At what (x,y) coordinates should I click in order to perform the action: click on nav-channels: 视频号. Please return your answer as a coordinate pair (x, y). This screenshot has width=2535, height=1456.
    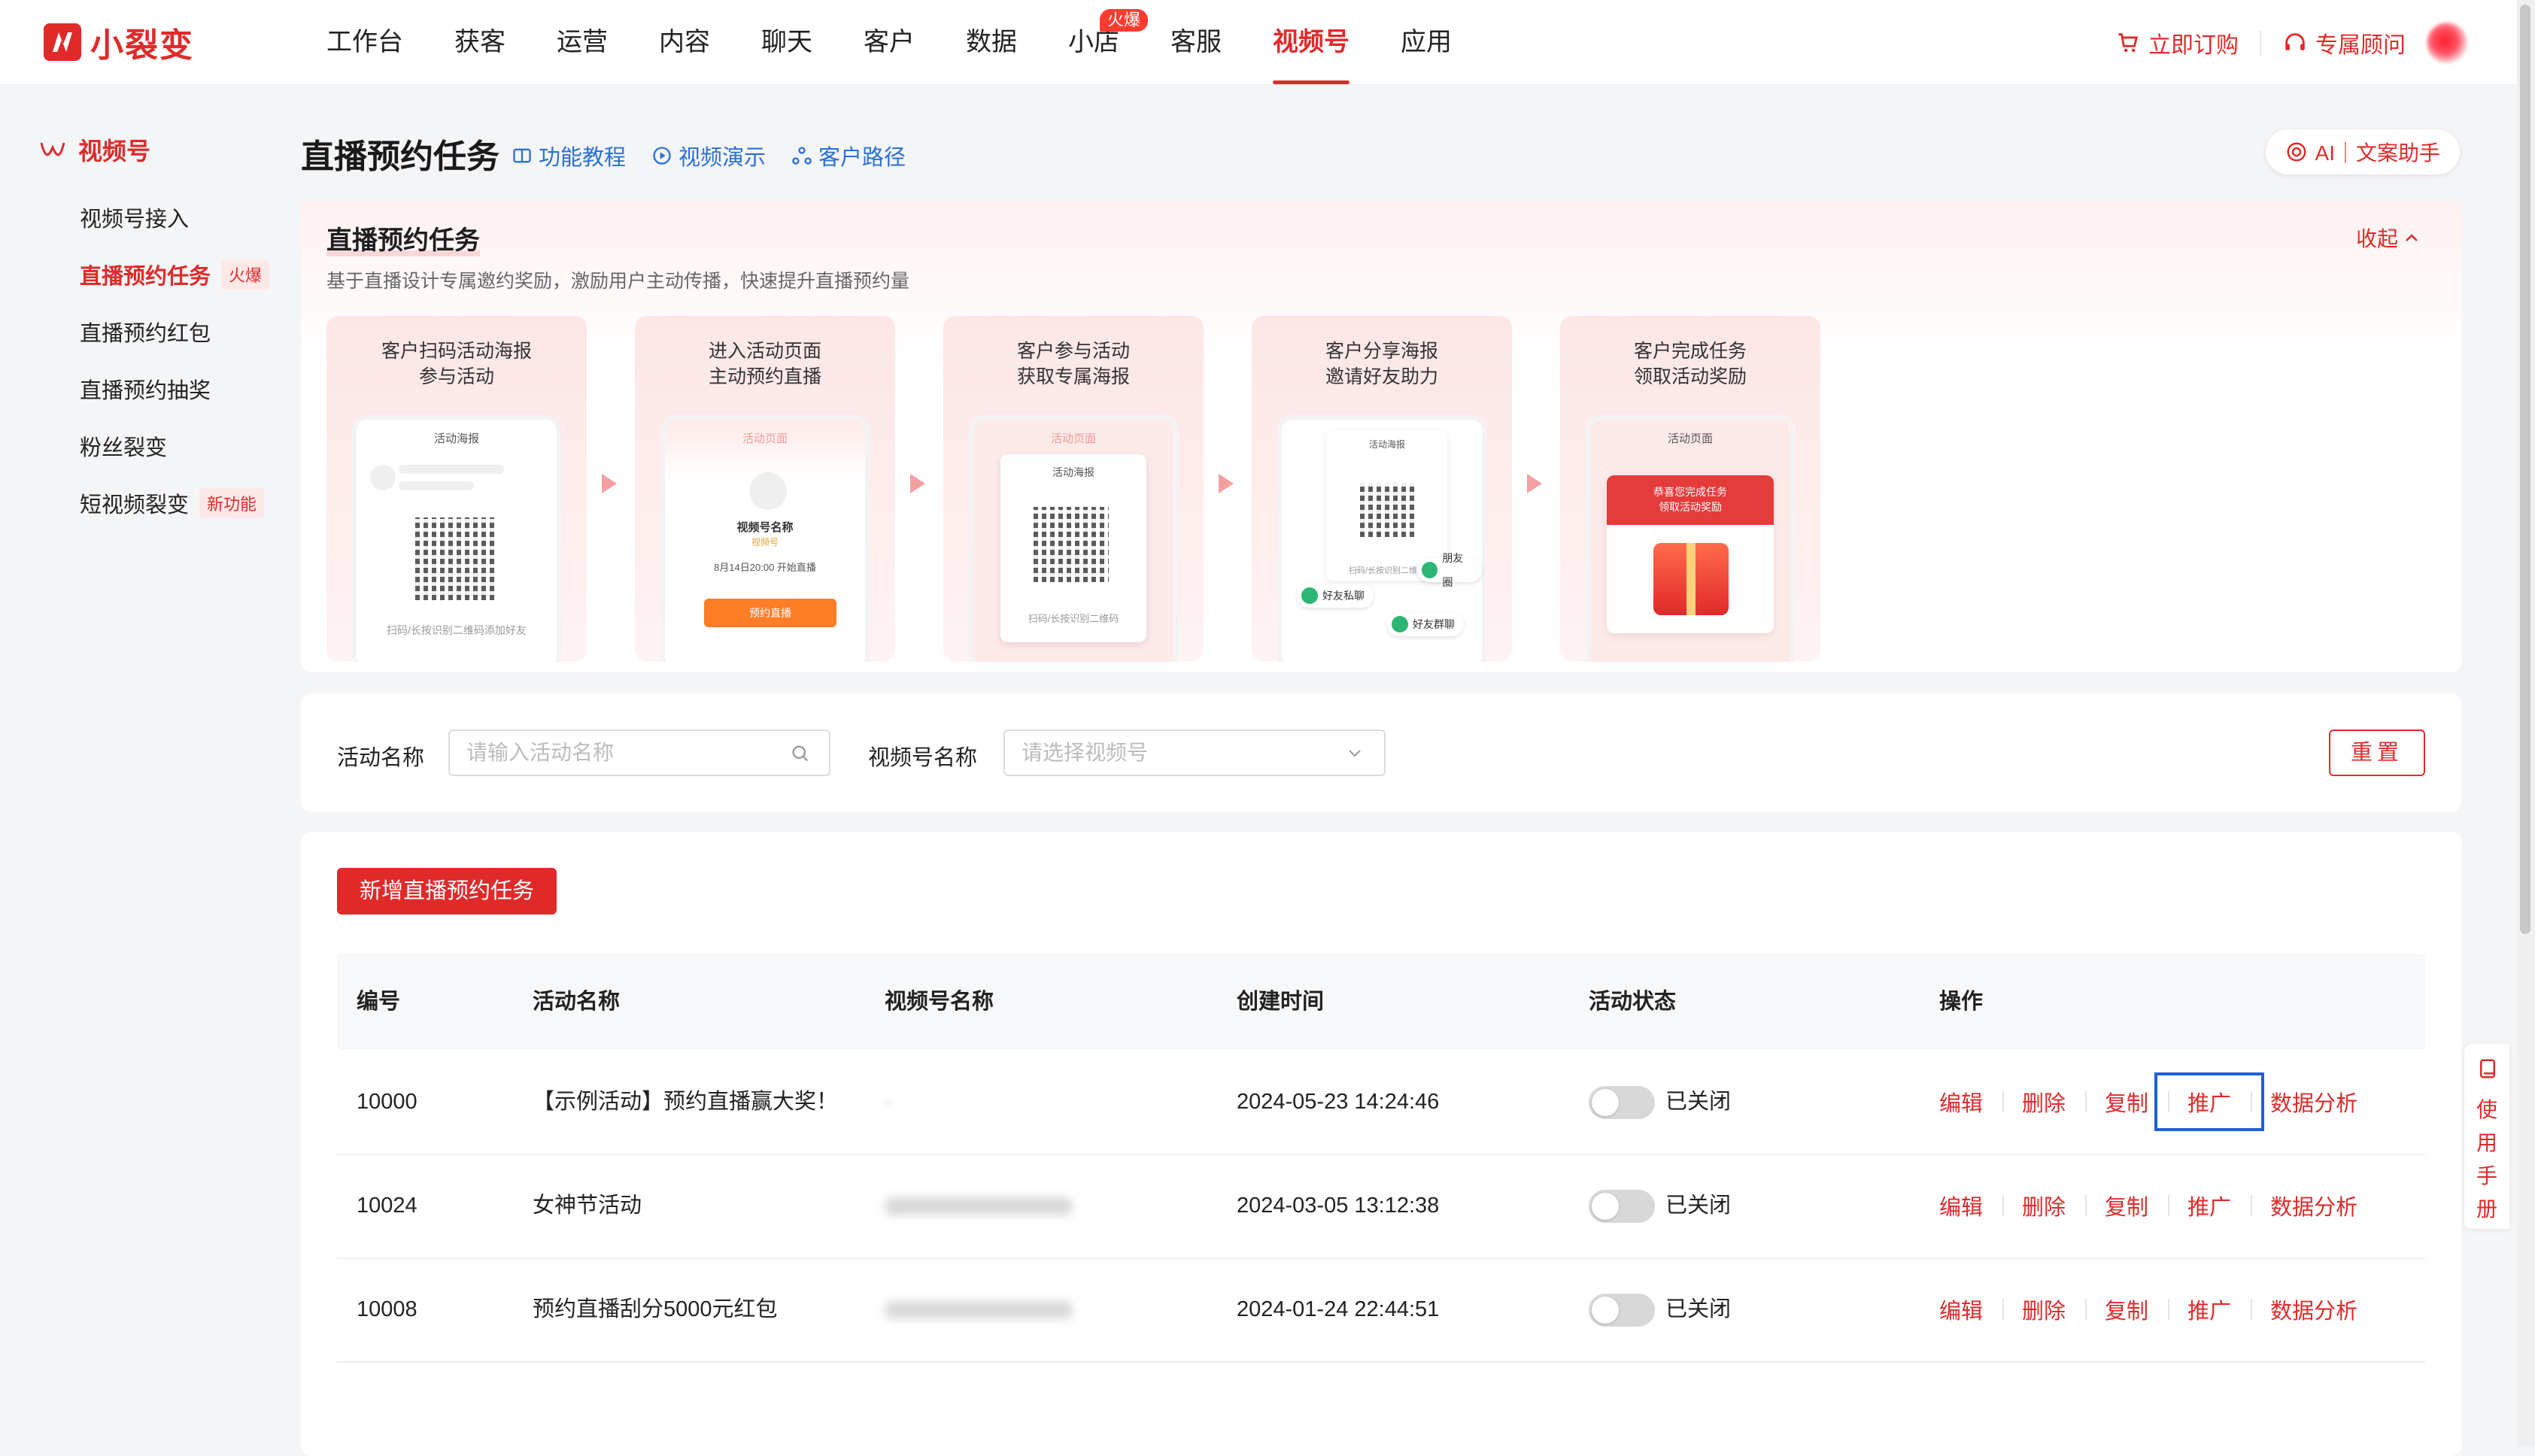
    Looking at the image, I should click on (1311, 42).